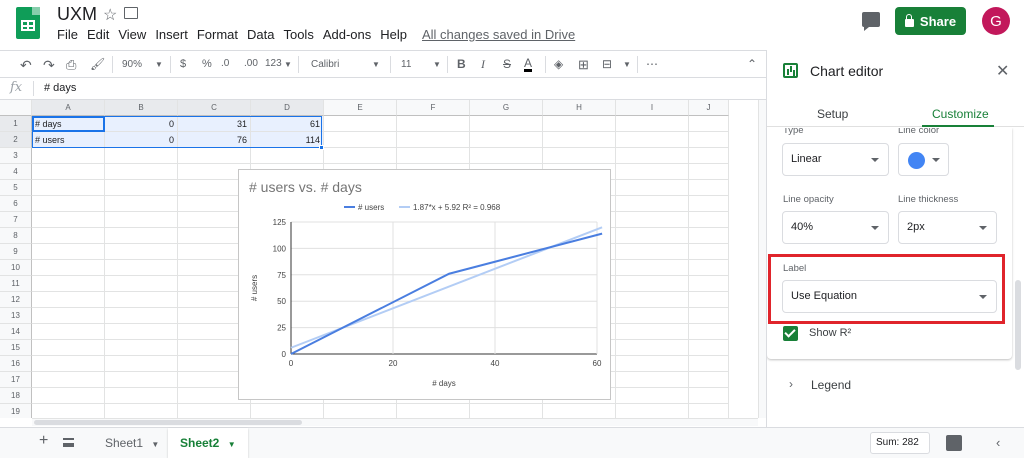 The image size is (1024, 458). I want to click on row-header-19: 19, so click(16, 411).